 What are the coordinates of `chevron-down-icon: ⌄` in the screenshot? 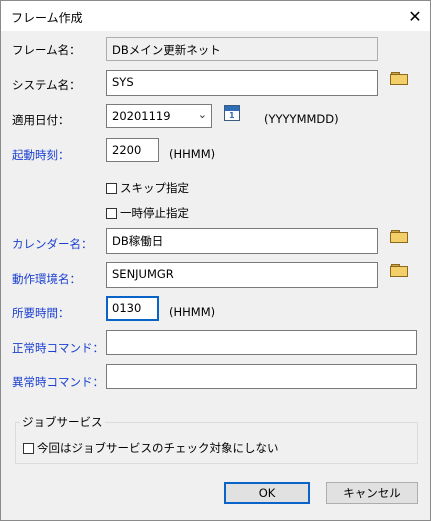 It's located at (202, 114).